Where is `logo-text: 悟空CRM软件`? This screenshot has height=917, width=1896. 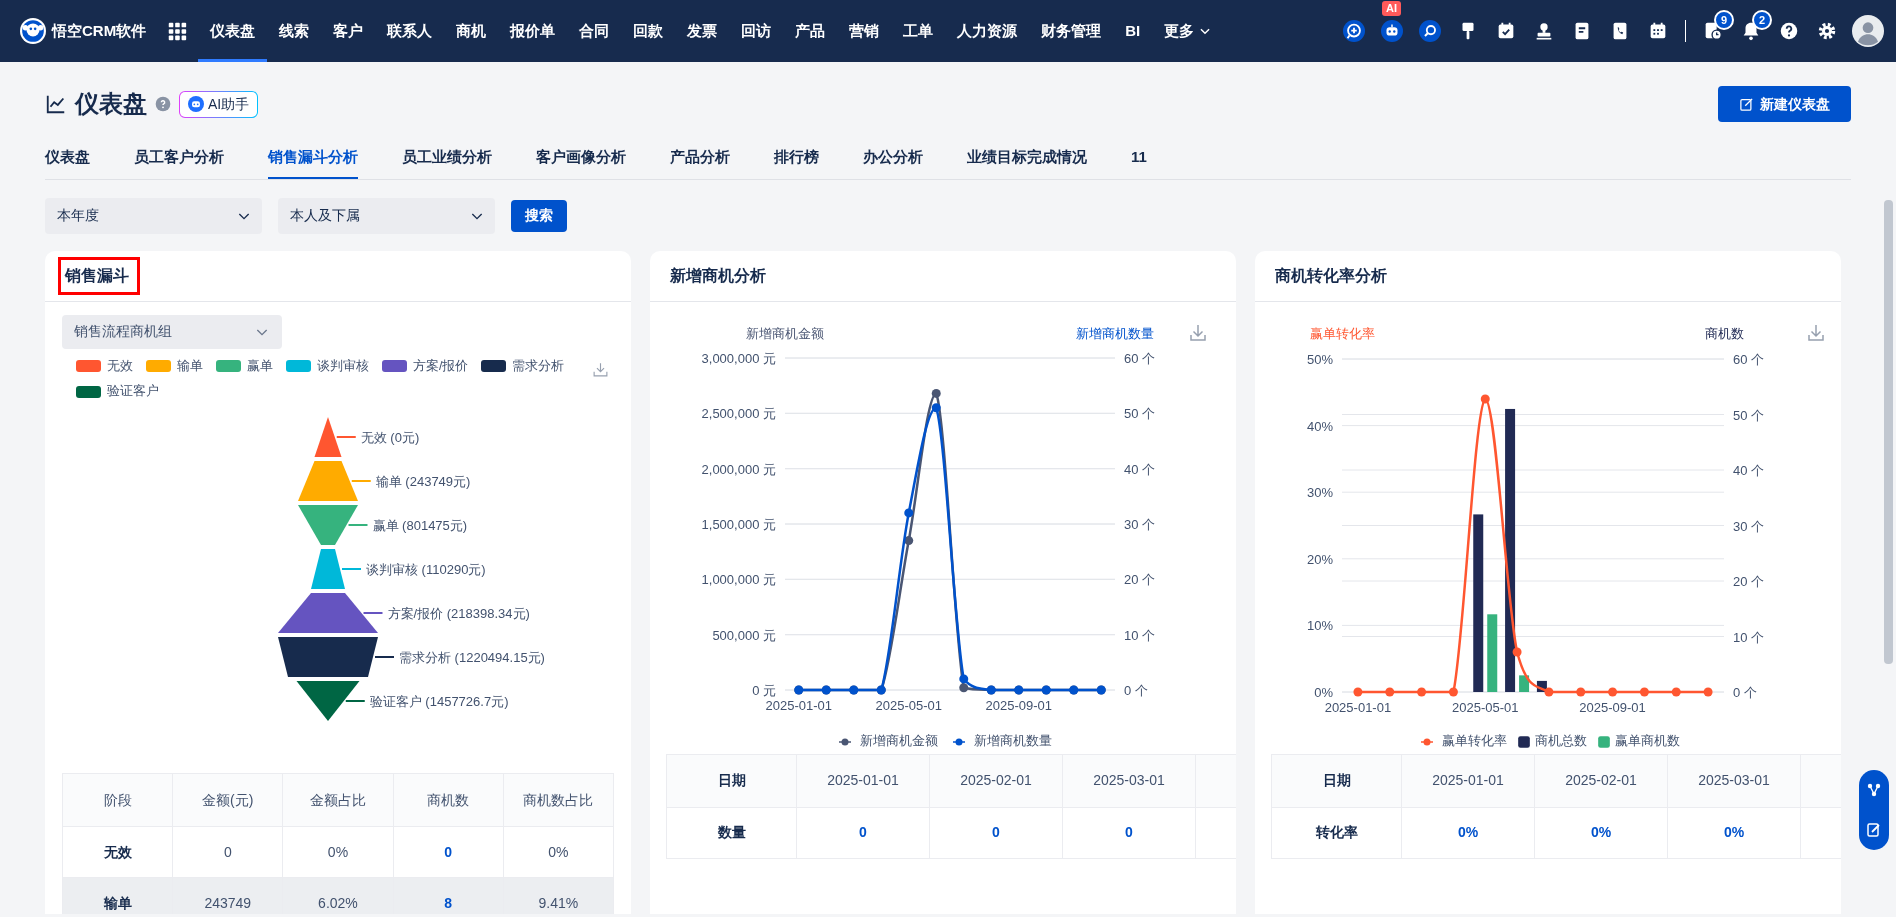 logo-text: 悟空CRM软件 is located at coordinates (99, 31).